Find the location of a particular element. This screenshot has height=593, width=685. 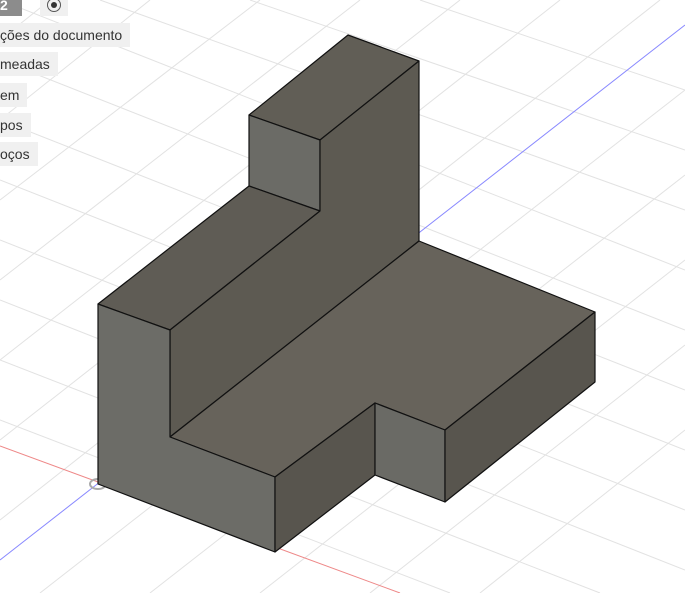

active-document-radio is located at coordinates (54, 8).